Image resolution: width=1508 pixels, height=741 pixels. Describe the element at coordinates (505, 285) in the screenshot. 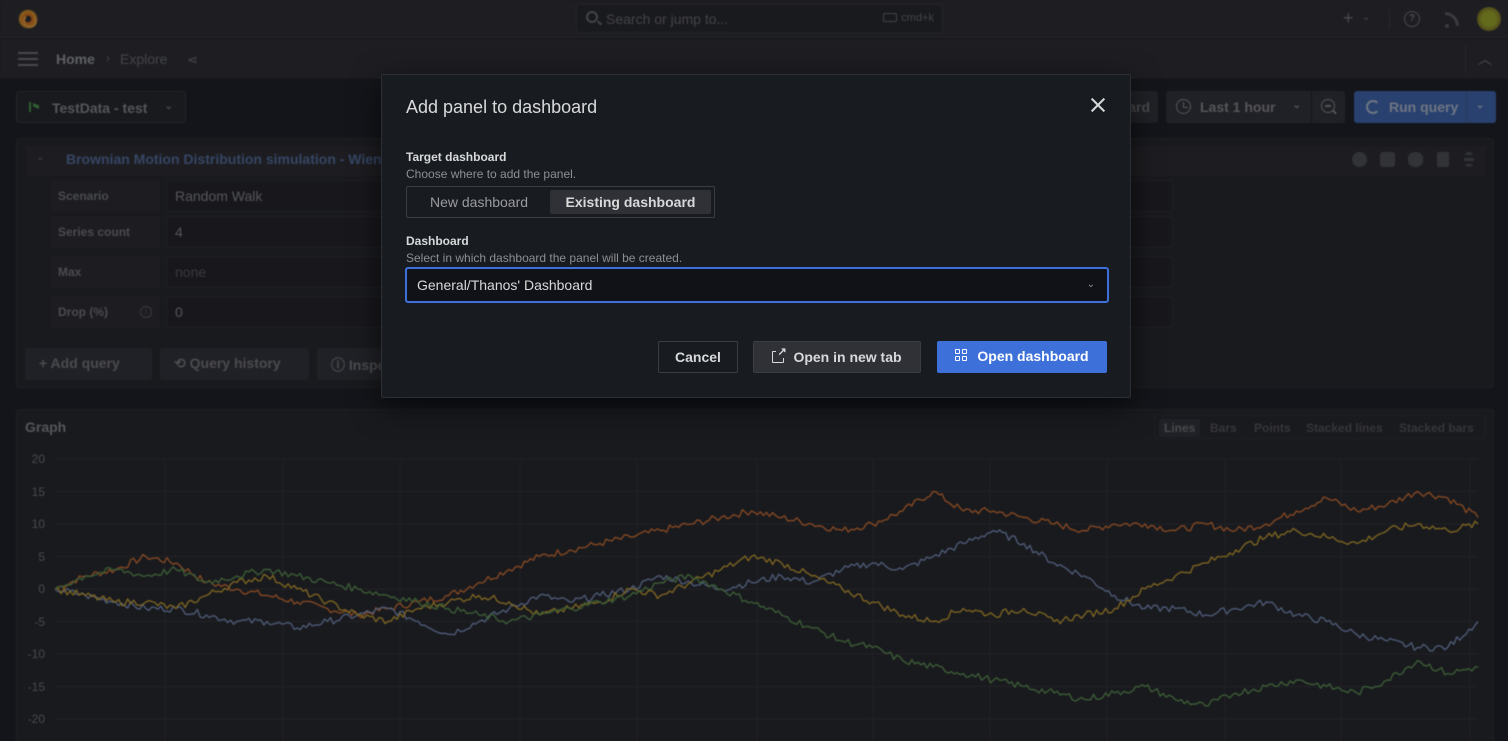

I see `dashboard-select-value: General/Thanos' Dashboard` at that location.